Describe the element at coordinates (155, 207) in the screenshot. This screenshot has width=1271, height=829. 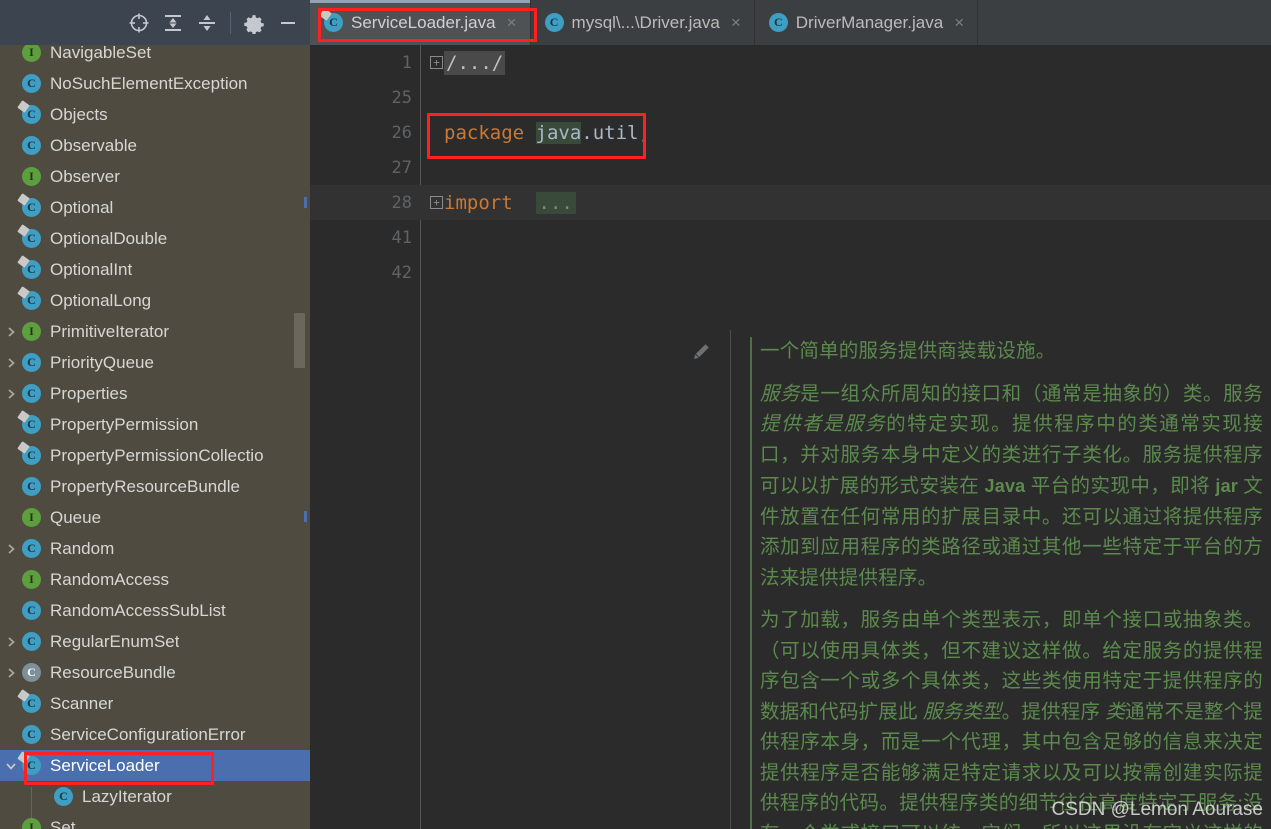
I see `tree-item-optional: C Optional` at that location.